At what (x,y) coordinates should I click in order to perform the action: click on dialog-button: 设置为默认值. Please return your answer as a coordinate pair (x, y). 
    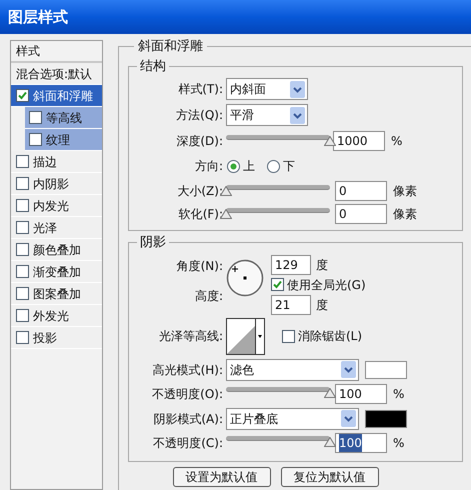
    Looking at the image, I should click on (221, 476).